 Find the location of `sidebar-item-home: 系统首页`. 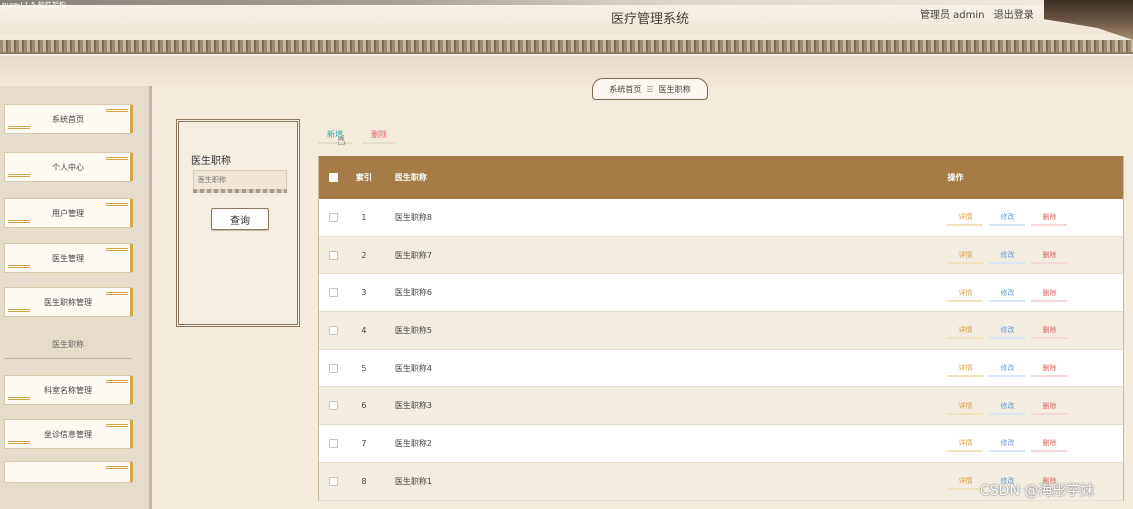

sidebar-item-home: 系统首页 is located at coordinates (68, 119).